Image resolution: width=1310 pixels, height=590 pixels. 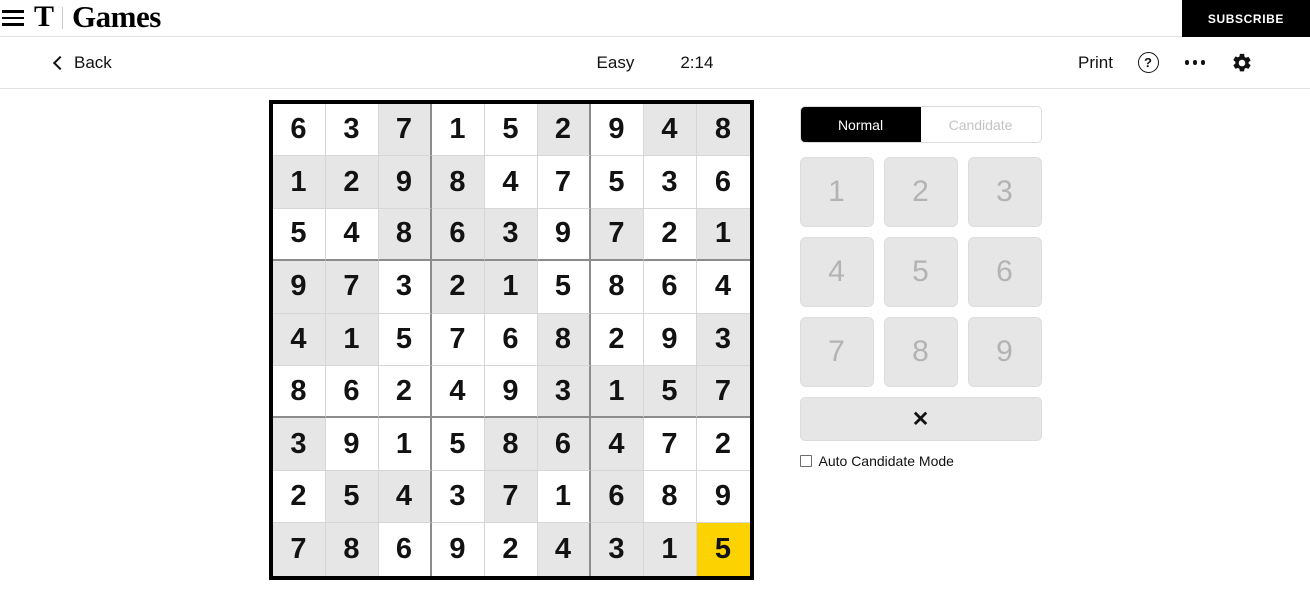 What do you see at coordinates (1148, 63) in the screenshot?
I see `help-button: ?` at bounding box center [1148, 63].